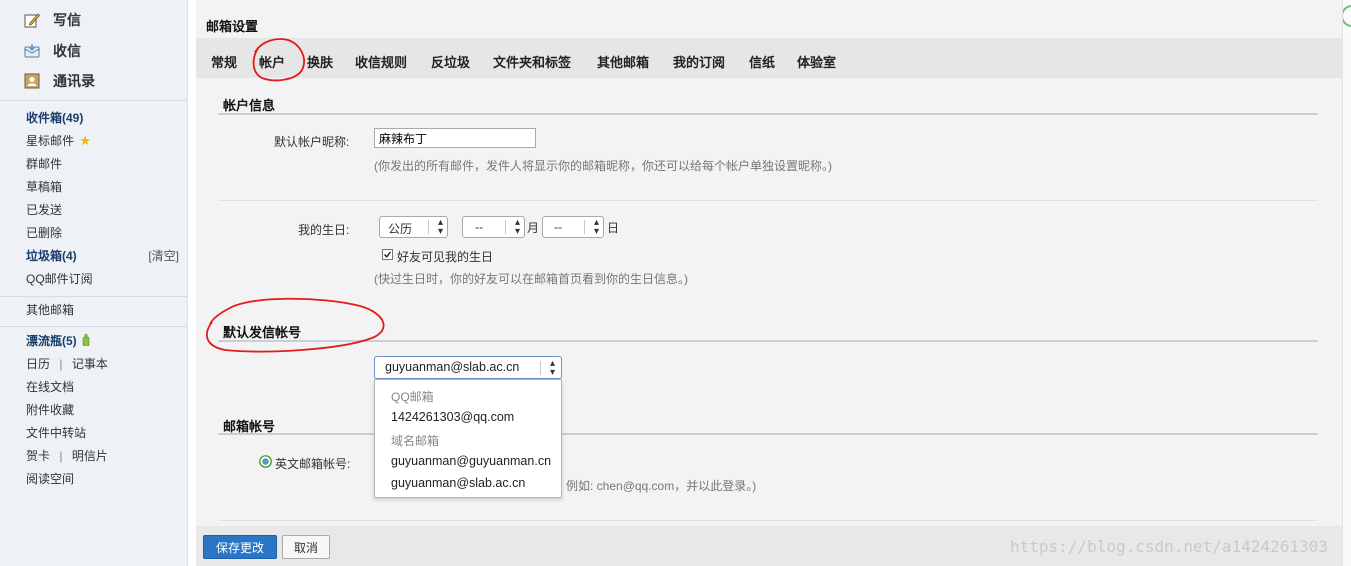 The width and height of the screenshot is (1351, 566). Describe the element at coordinates (312, 142) in the screenshot. I see `nickname-label: 默认帐户昵称:` at that location.